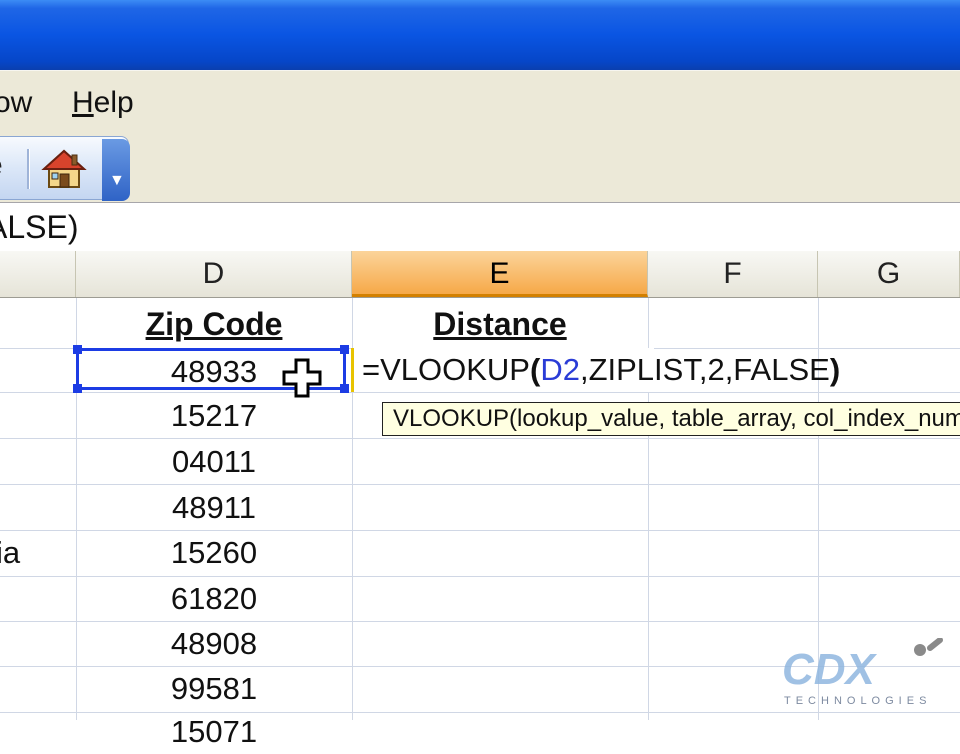 This screenshot has width=960, height=754. What do you see at coordinates (500, 324) in the screenshot?
I see `header-distance: Distance` at bounding box center [500, 324].